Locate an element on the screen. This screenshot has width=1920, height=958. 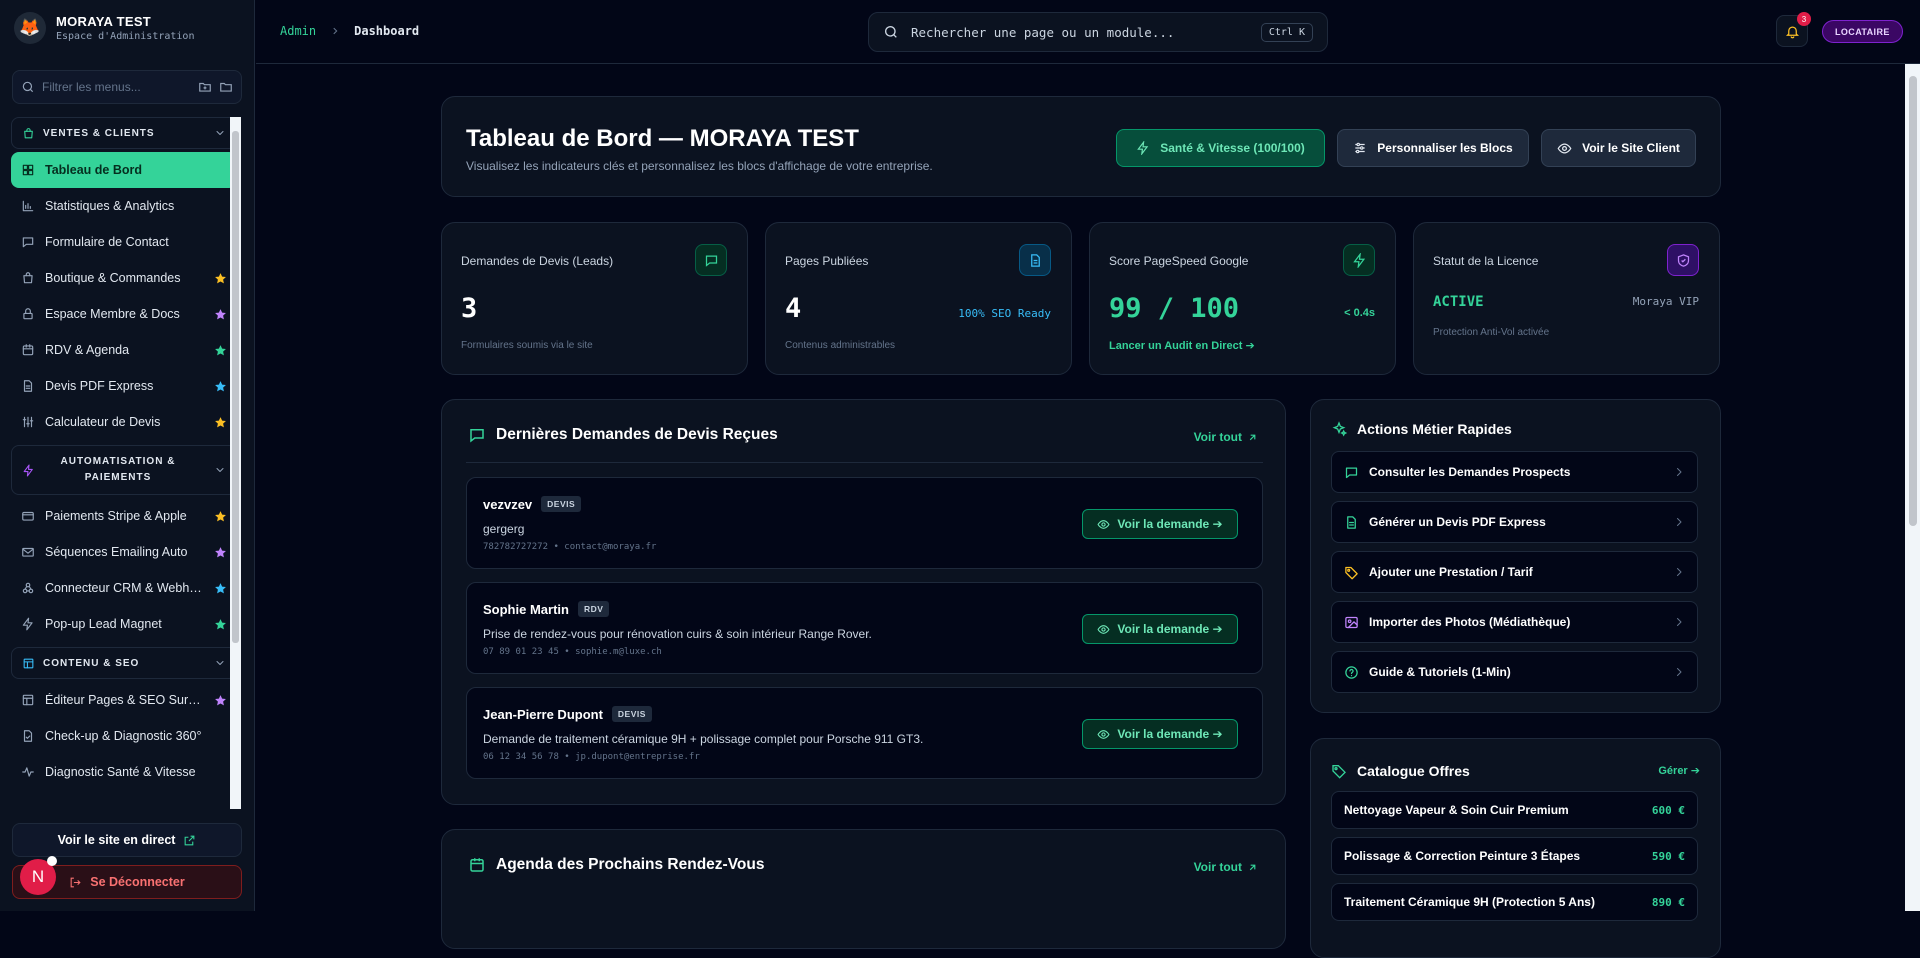
quick-action-item: Ajouter une Prestation / Tarif is located at coordinates (1514, 572).